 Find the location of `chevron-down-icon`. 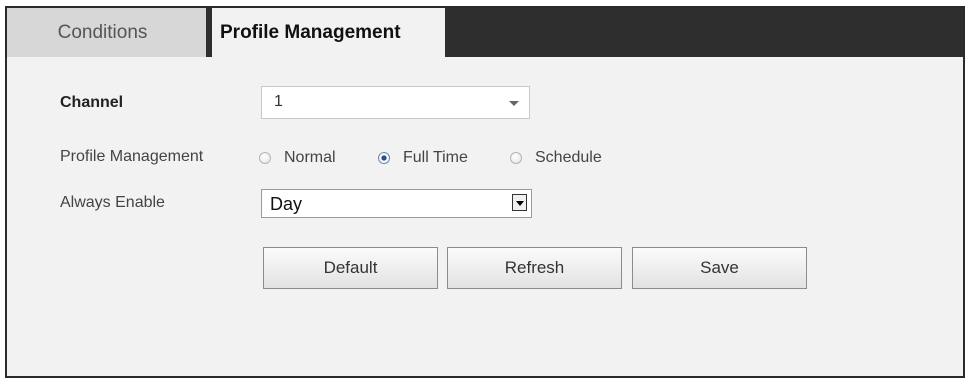

chevron-down-icon is located at coordinates (514, 103).